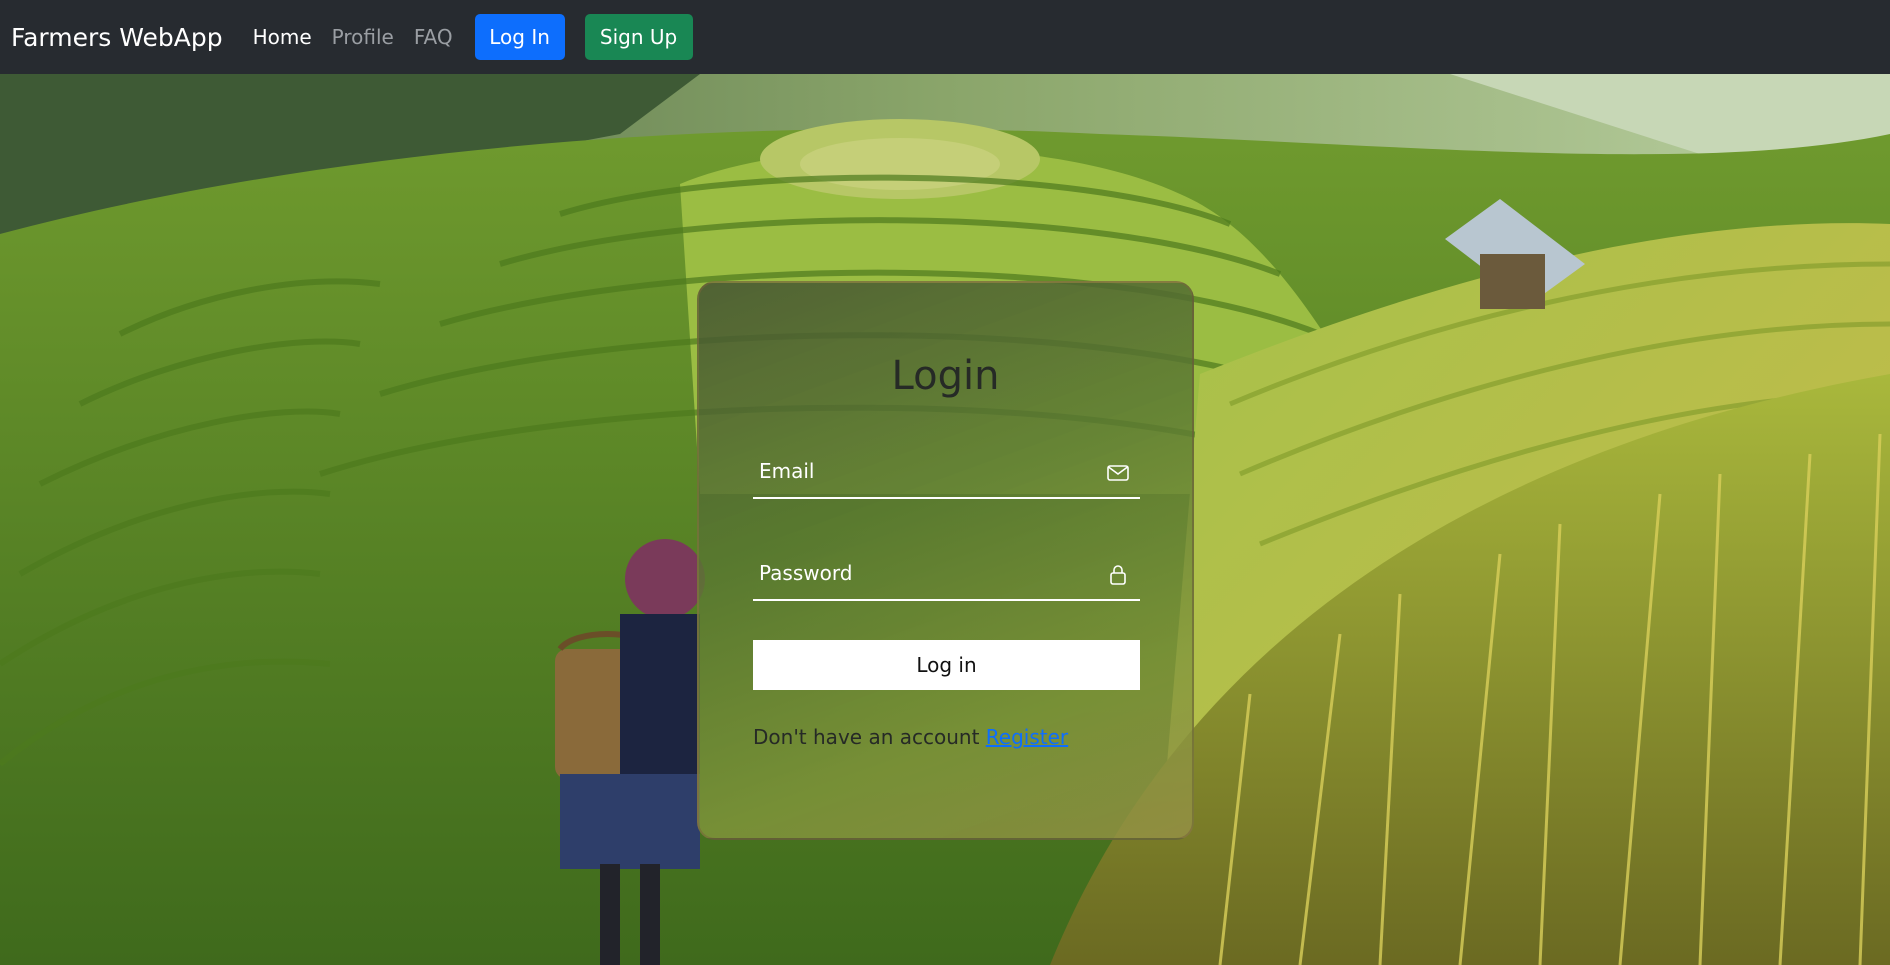  I want to click on envelope-icon, so click(1118, 473).